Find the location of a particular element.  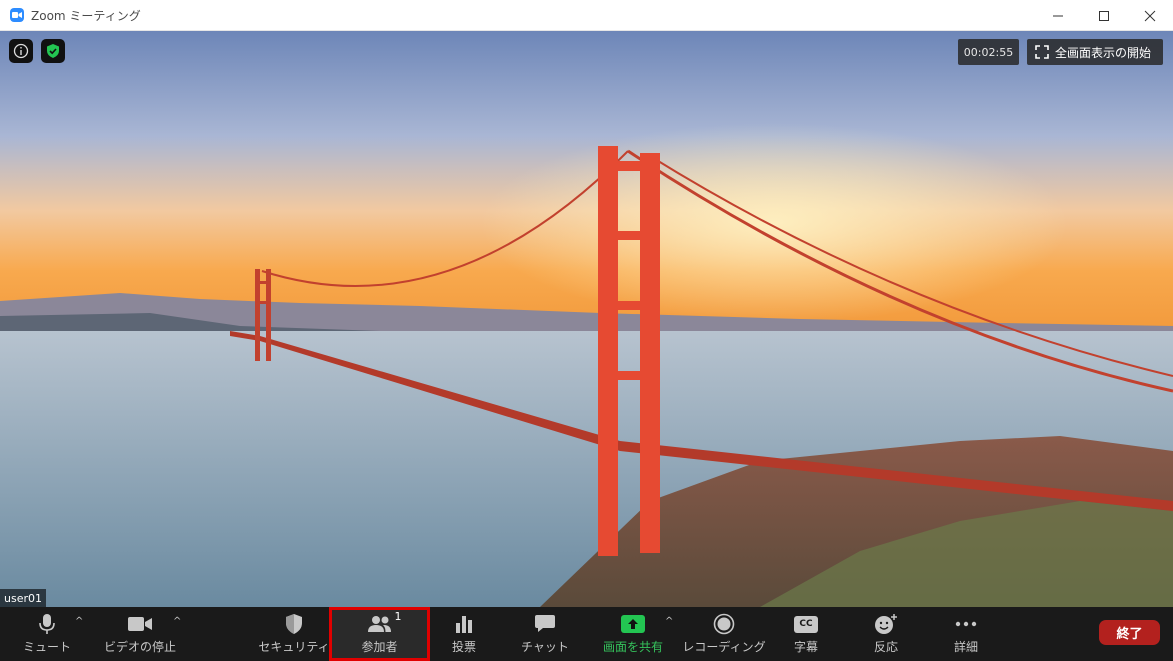

security-button: セキュリティ is located at coordinates (294, 634).